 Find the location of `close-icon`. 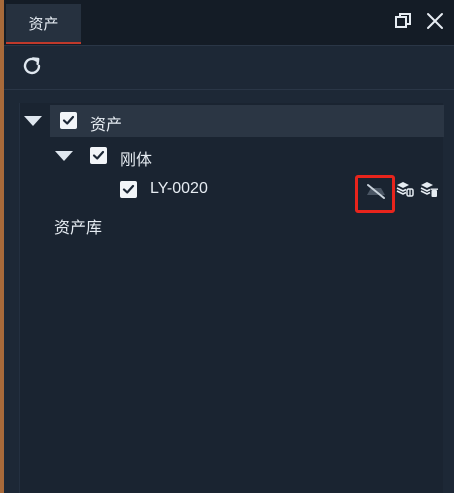

close-icon is located at coordinates (435, 23).